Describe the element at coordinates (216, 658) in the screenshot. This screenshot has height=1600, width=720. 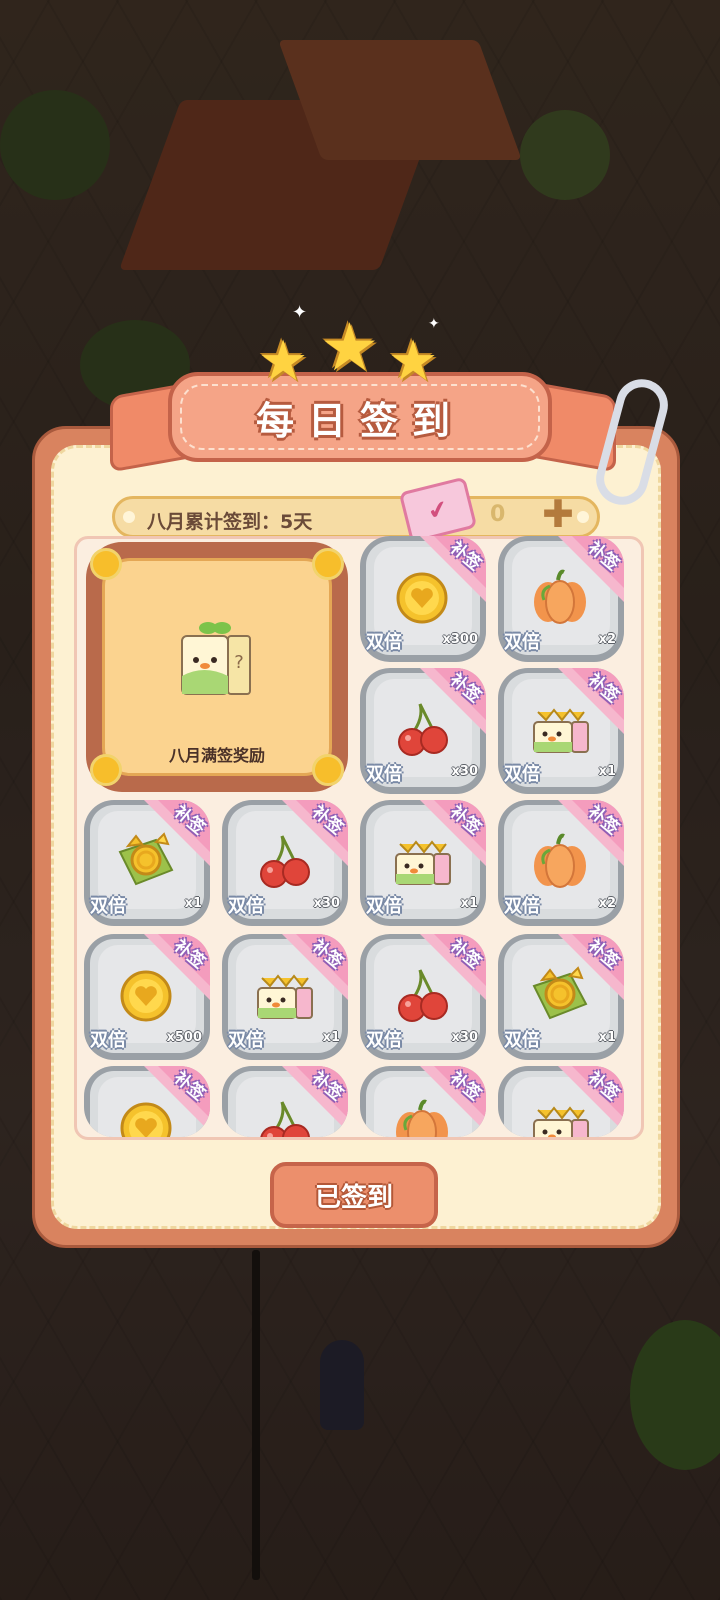
I see `mystery-gift-box-icon: ?` at that location.